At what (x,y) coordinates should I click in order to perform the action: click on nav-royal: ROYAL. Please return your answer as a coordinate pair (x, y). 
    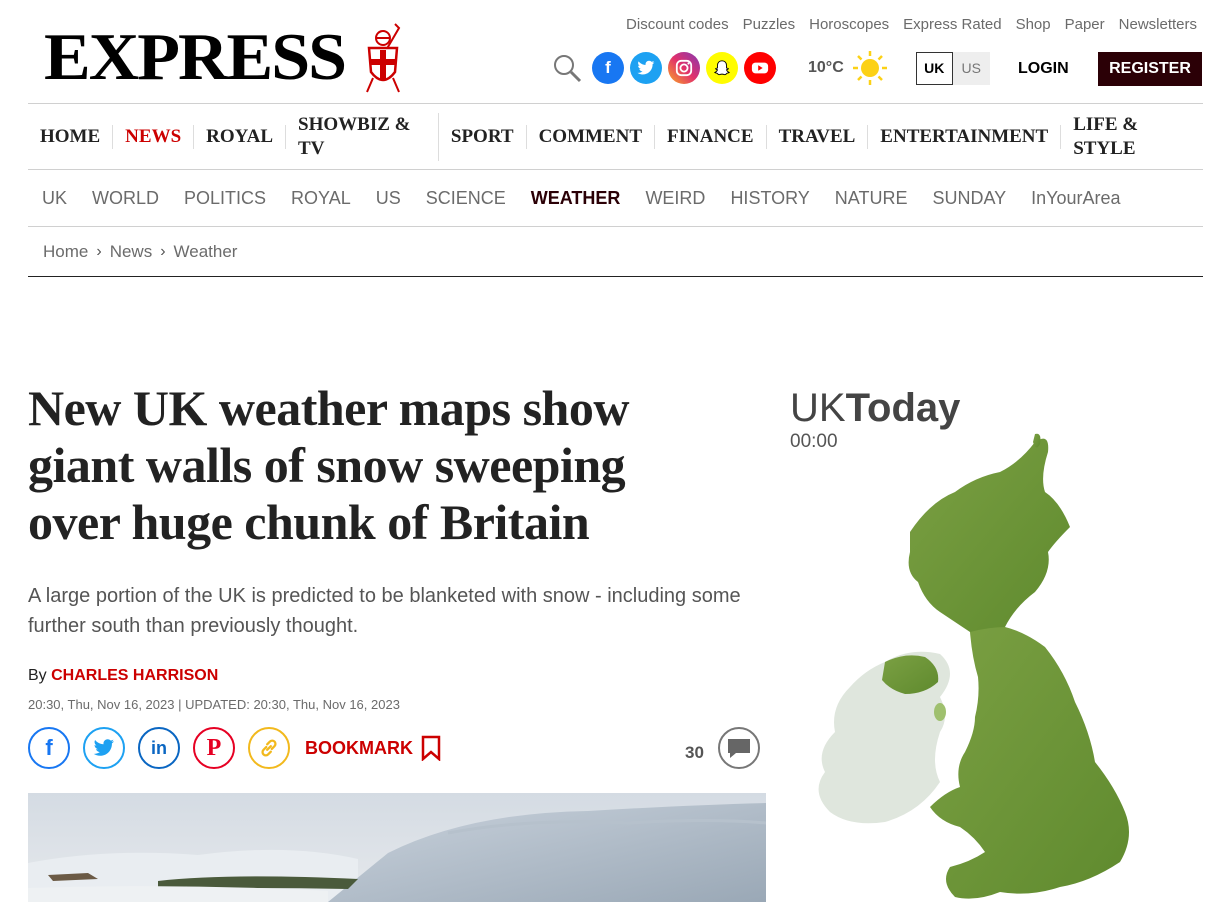
    Looking at the image, I should click on (240, 136).